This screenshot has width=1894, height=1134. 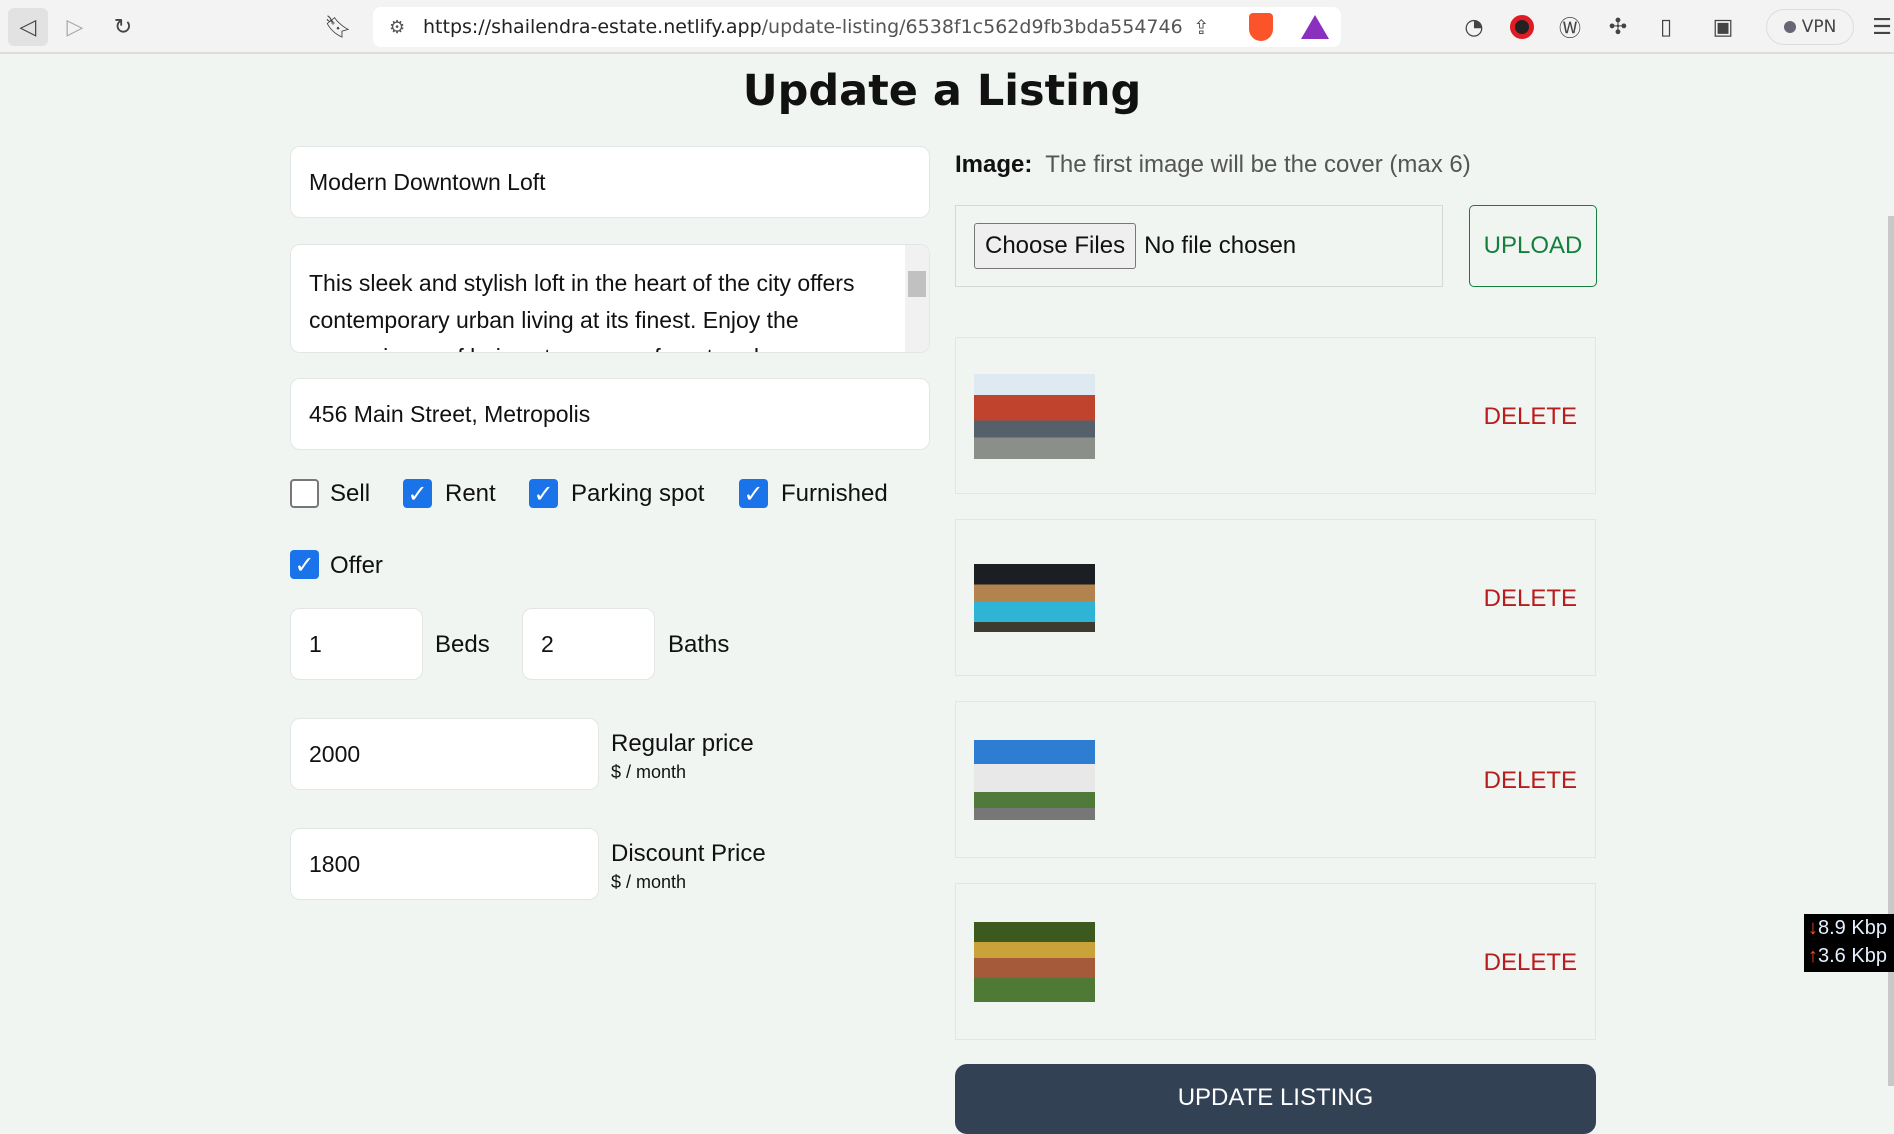 I want to click on pool-thumbnail, so click(x=1034, y=598).